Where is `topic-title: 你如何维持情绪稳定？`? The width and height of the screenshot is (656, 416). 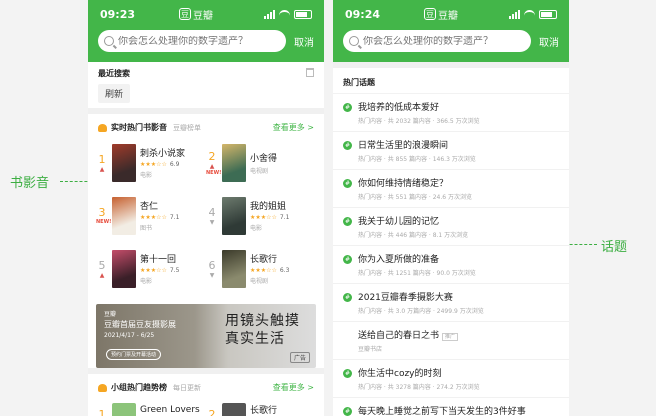
topic-title: 你如何维持情绪稳定？ is located at coordinates (403, 184).